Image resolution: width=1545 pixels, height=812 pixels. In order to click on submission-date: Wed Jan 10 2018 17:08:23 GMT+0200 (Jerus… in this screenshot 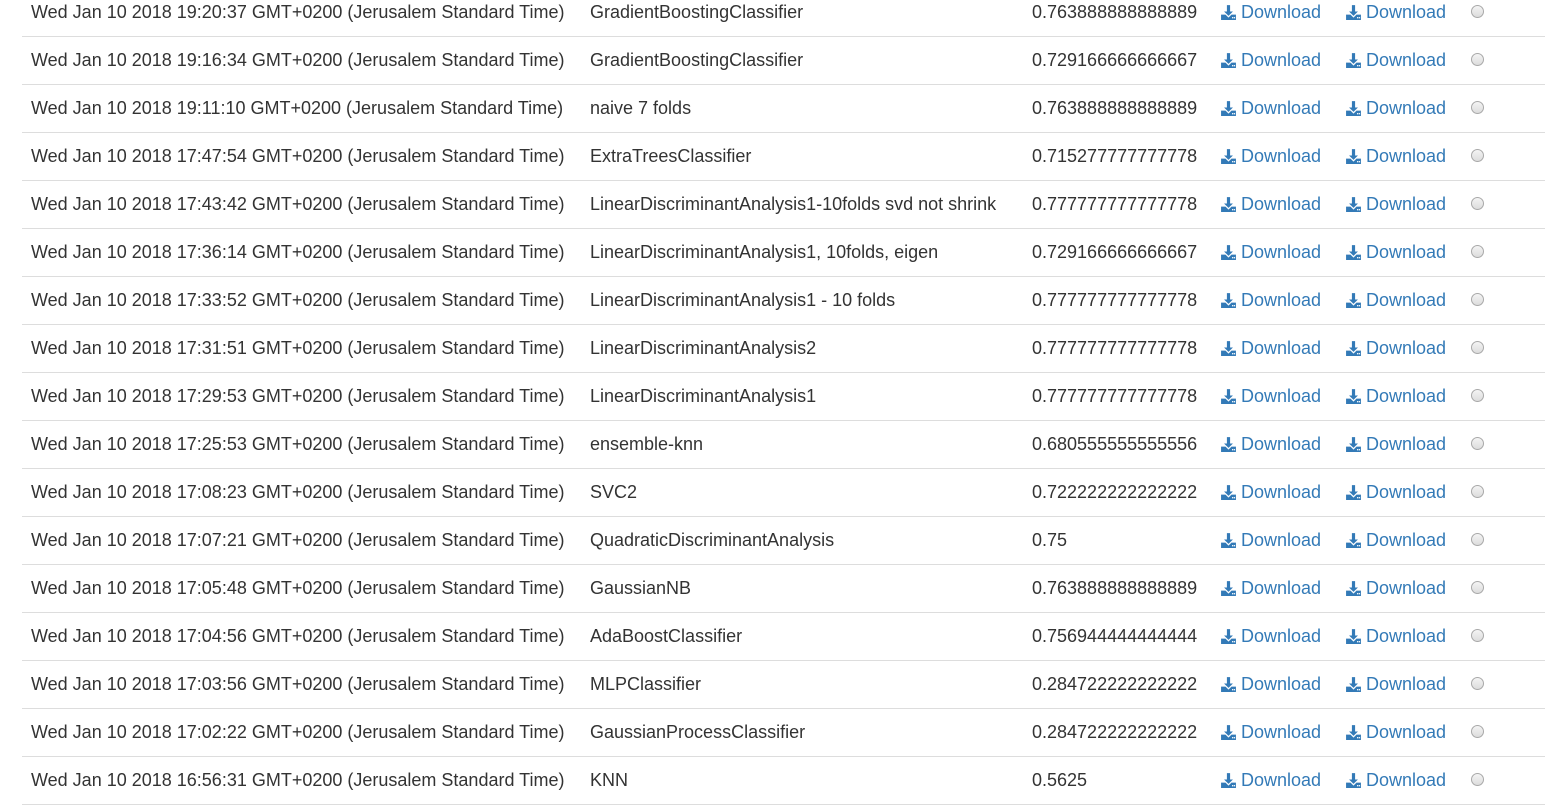, I will do `click(298, 492)`.